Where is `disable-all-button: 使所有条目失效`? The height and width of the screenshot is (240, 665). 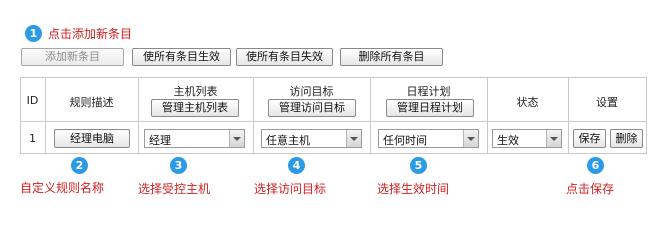
disable-all-button: 使所有条目失效 is located at coordinates (284, 57).